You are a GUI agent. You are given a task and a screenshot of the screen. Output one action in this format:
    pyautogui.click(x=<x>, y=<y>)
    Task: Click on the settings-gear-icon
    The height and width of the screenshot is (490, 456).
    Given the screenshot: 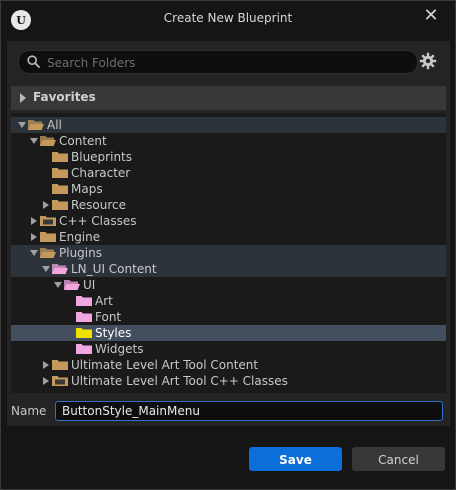 What is the action you would take?
    pyautogui.click(x=428, y=61)
    